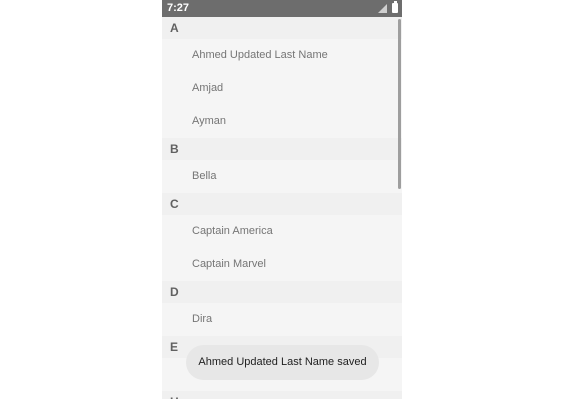  I want to click on section-header-c: C, so click(282, 204).